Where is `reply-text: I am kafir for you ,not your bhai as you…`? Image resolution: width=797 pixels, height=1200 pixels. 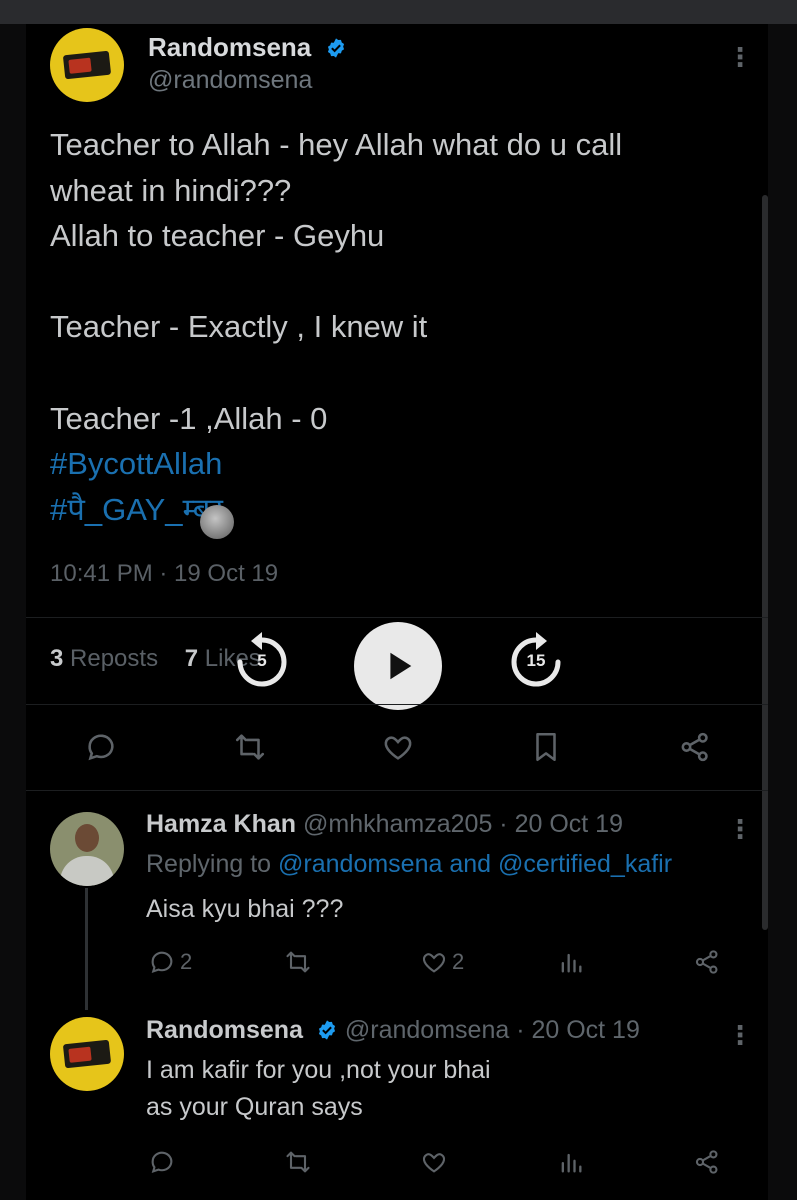
reply-text: I am kafir for you ,not your bhai as you… is located at coordinates (318, 1089).